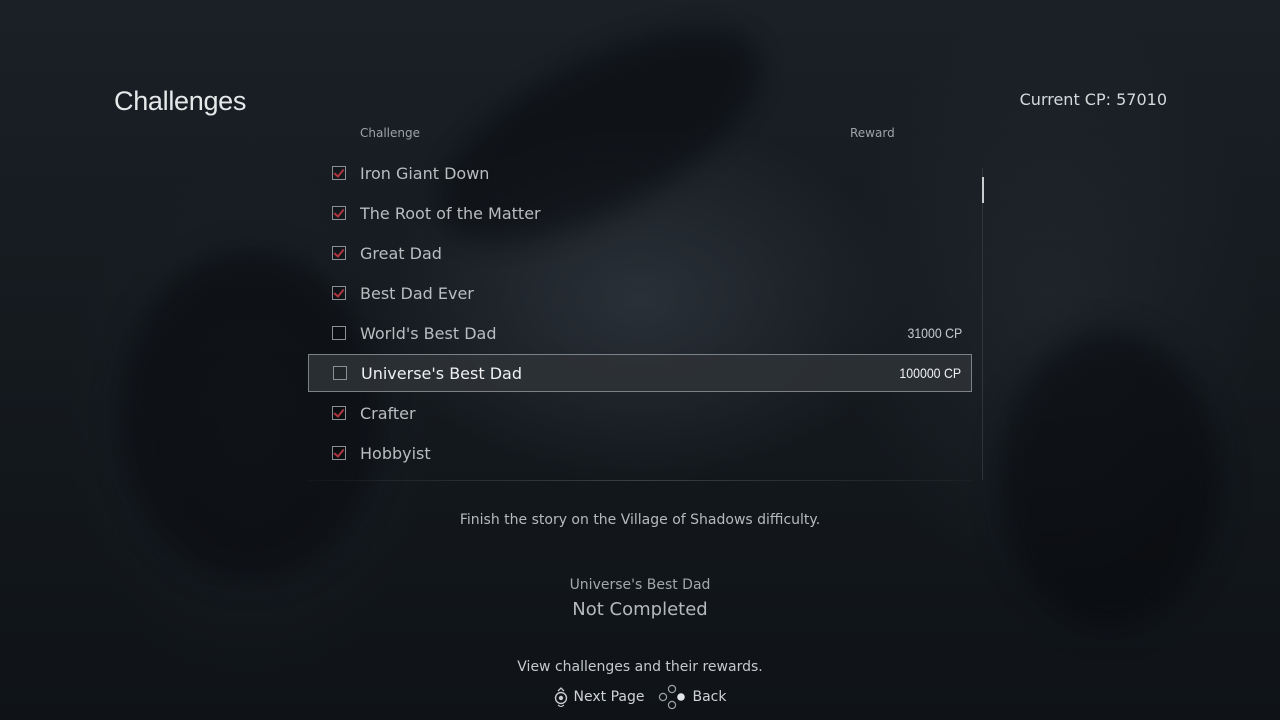 The height and width of the screenshot is (720, 1280). I want to click on next-page-label: Next Page, so click(609, 697).